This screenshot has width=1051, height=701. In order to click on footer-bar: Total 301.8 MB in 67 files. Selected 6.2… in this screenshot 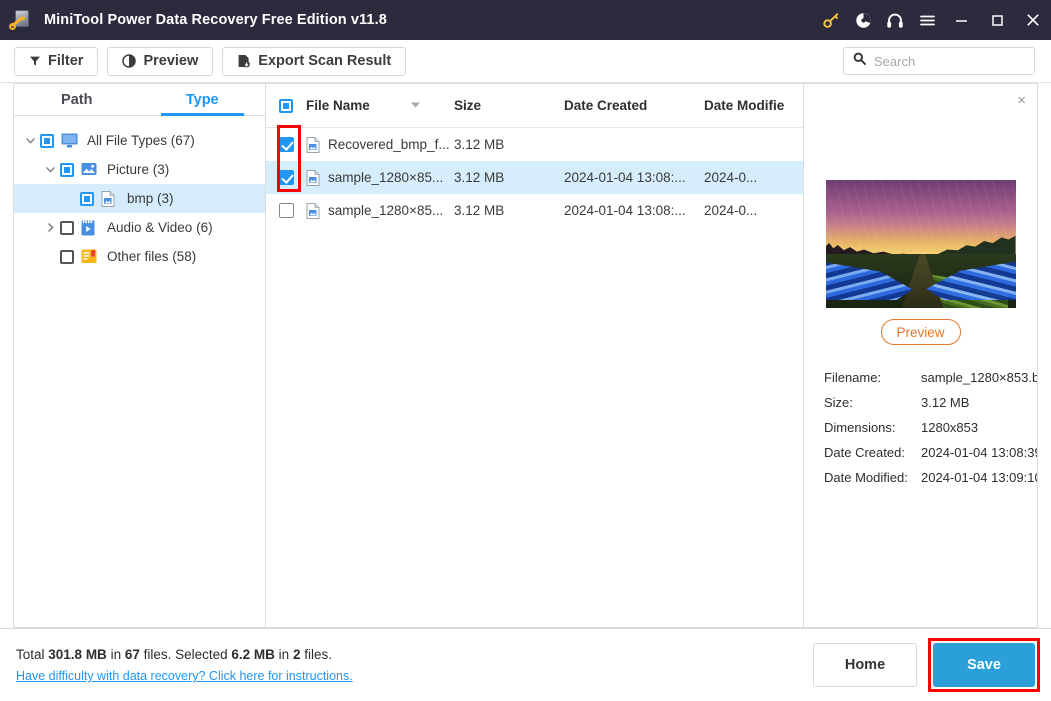, I will do `click(525, 664)`.